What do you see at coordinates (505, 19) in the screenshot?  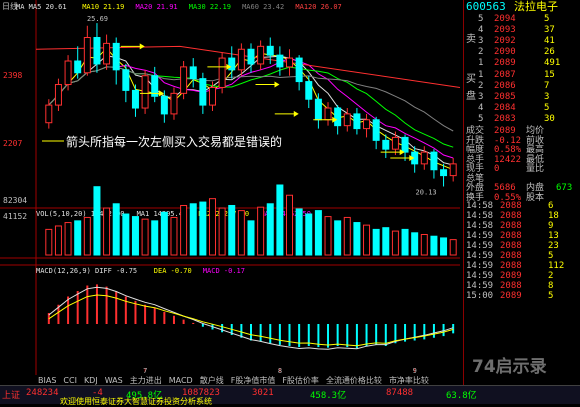 I see `ask-price: 2094` at bounding box center [505, 19].